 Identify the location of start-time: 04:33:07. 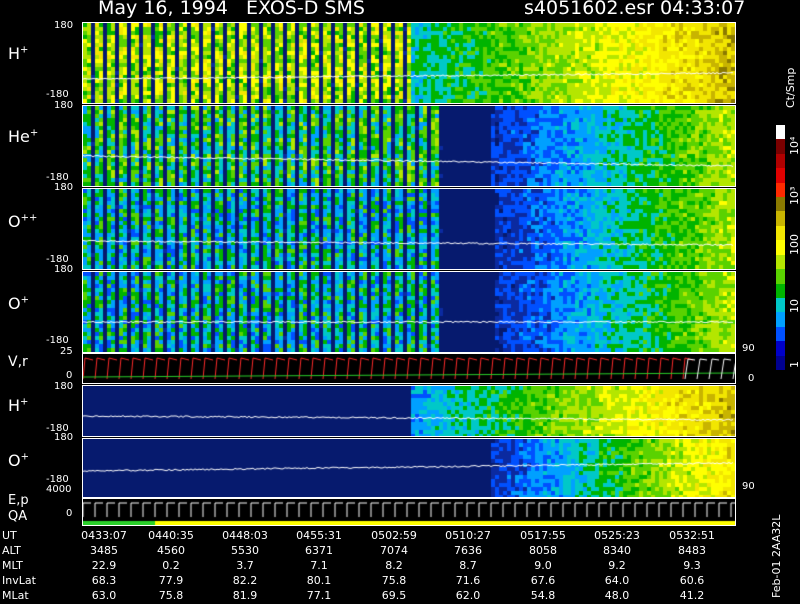
(703, 9).